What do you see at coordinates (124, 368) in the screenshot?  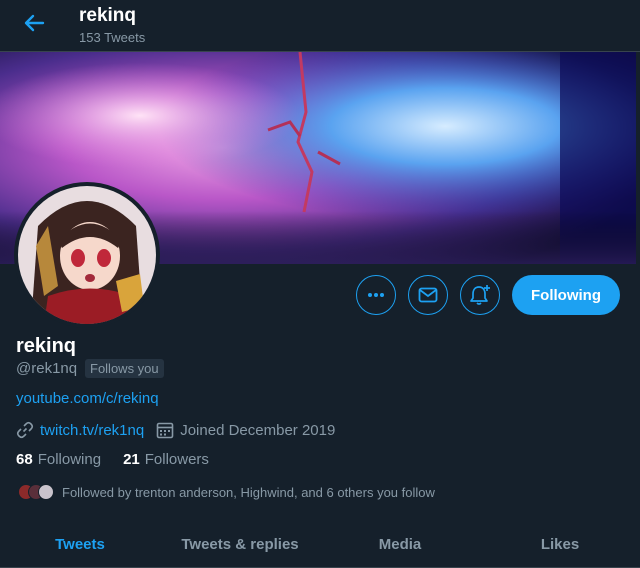 I see `follows-you-badge: Follows you` at bounding box center [124, 368].